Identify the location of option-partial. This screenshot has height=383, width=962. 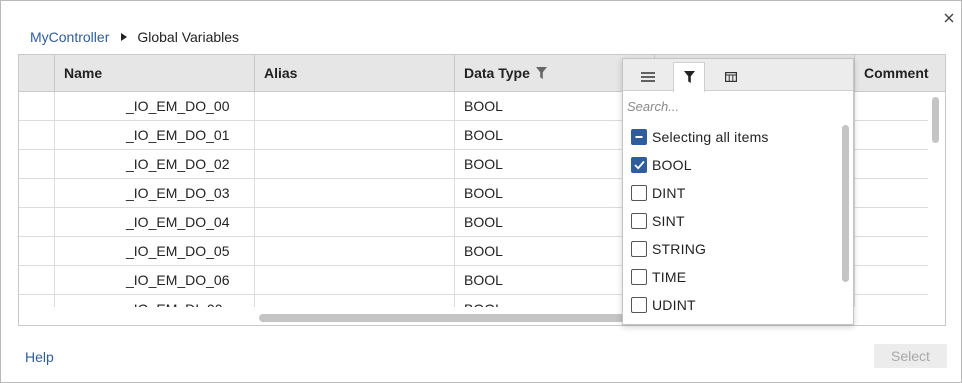
(641, 323).